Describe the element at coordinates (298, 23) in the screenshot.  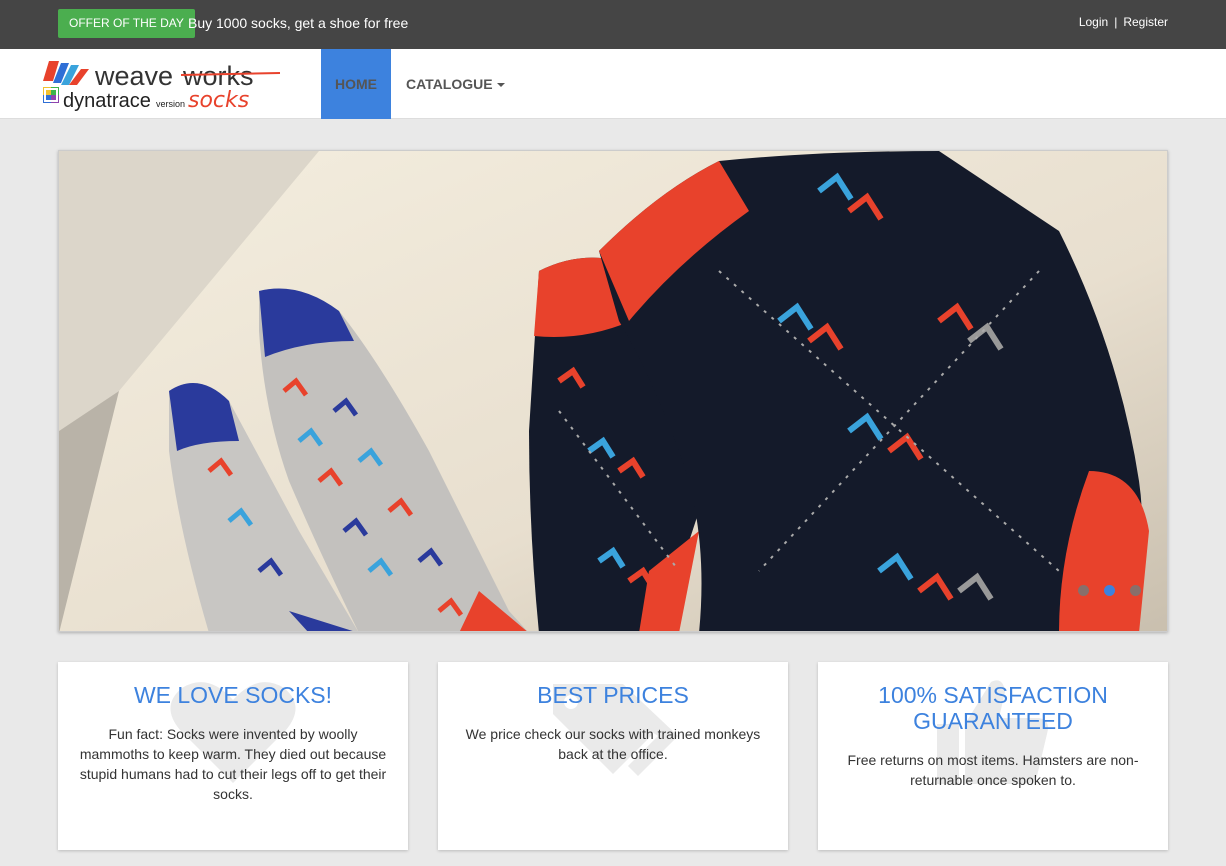
I see `offer-text: Buy 1000 socks, get a shoe for free` at that location.